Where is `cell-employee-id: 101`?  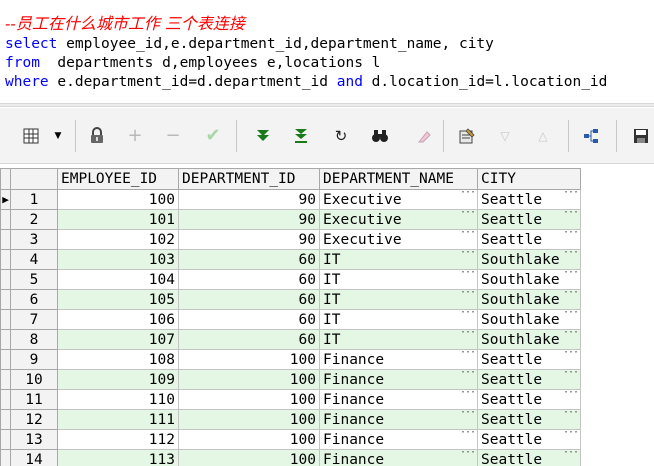
cell-employee-id: 101 is located at coordinates (118, 219).